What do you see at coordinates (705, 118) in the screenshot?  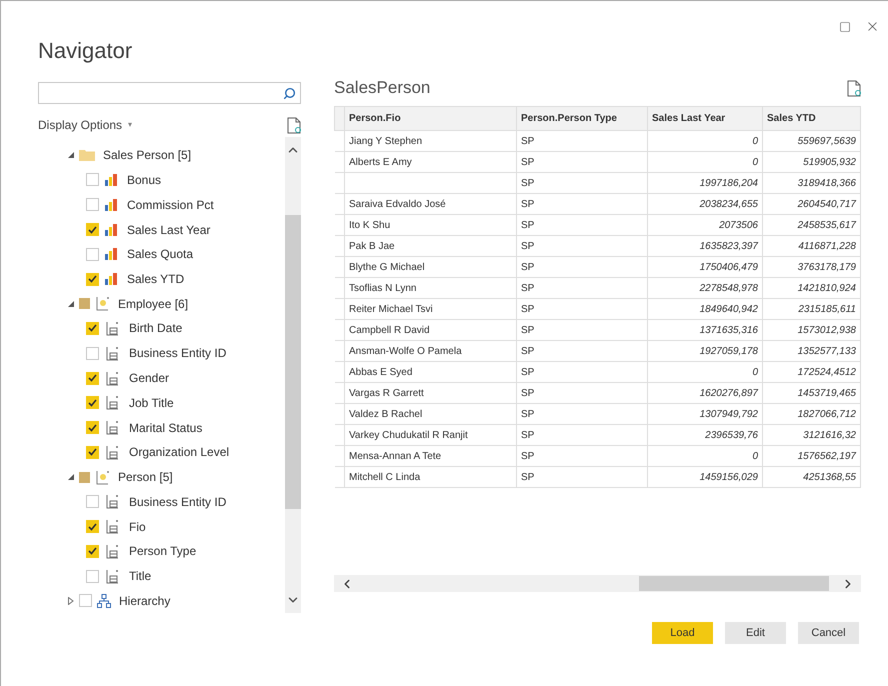 I see `column-header: Sales Last Year` at bounding box center [705, 118].